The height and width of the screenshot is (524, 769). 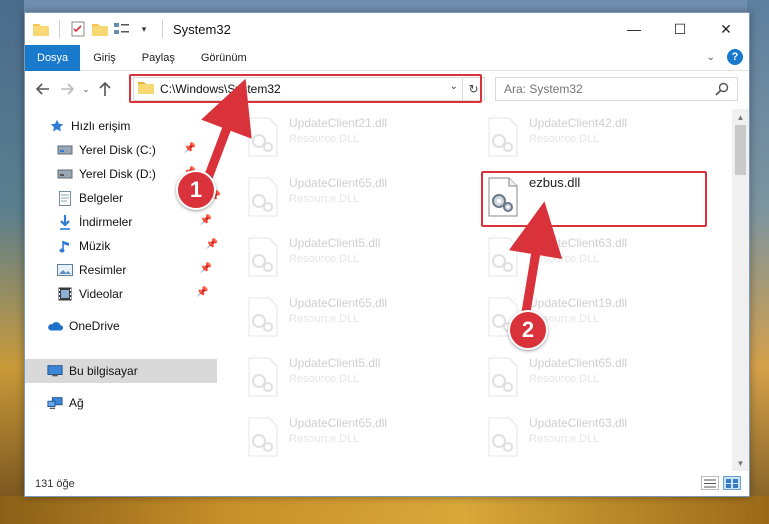 What do you see at coordinates (528, 330) in the screenshot?
I see `step-2-badge: 2` at bounding box center [528, 330].